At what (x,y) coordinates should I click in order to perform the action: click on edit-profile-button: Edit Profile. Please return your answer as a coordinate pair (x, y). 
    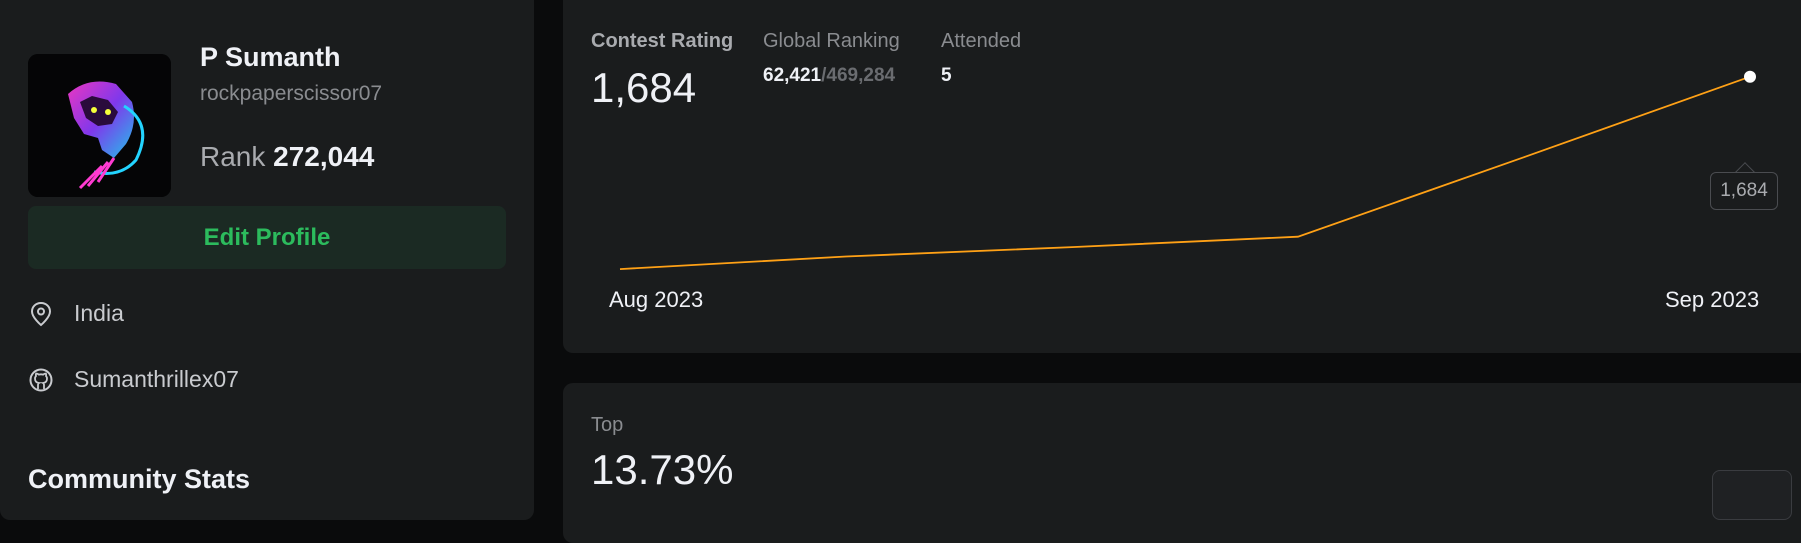
    Looking at the image, I should click on (267, 237).